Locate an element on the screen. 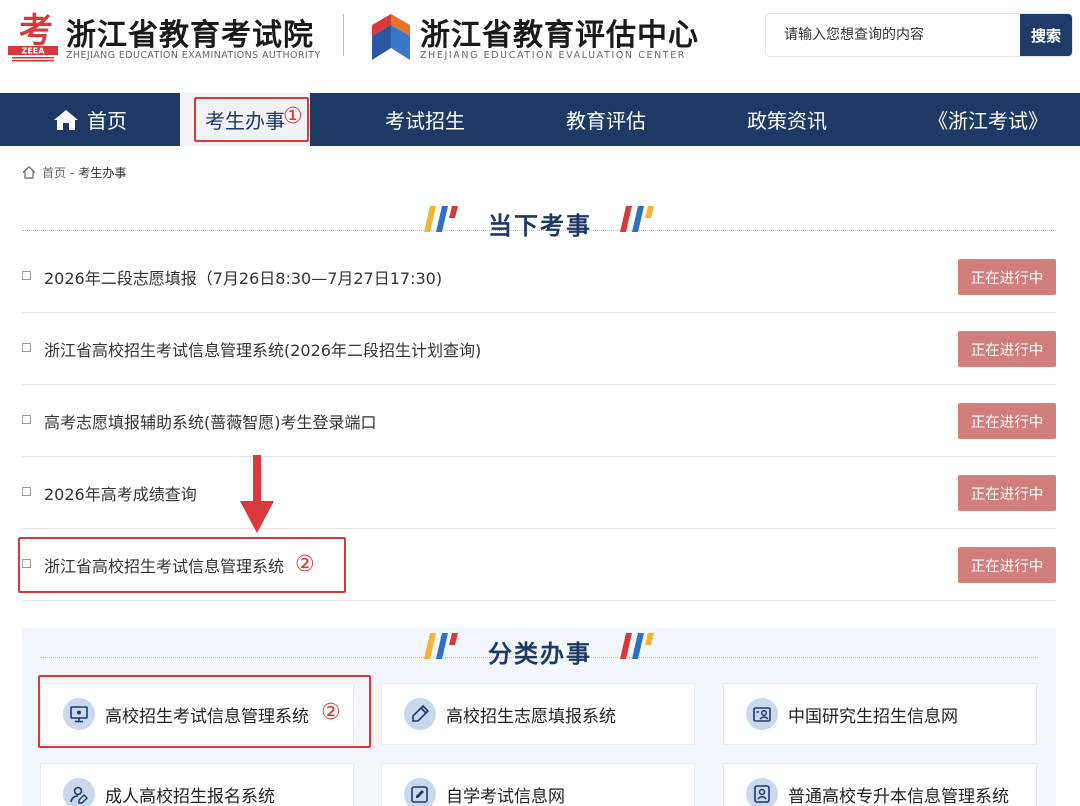  search-box: 搜索 is located at coordinates (919, 35).